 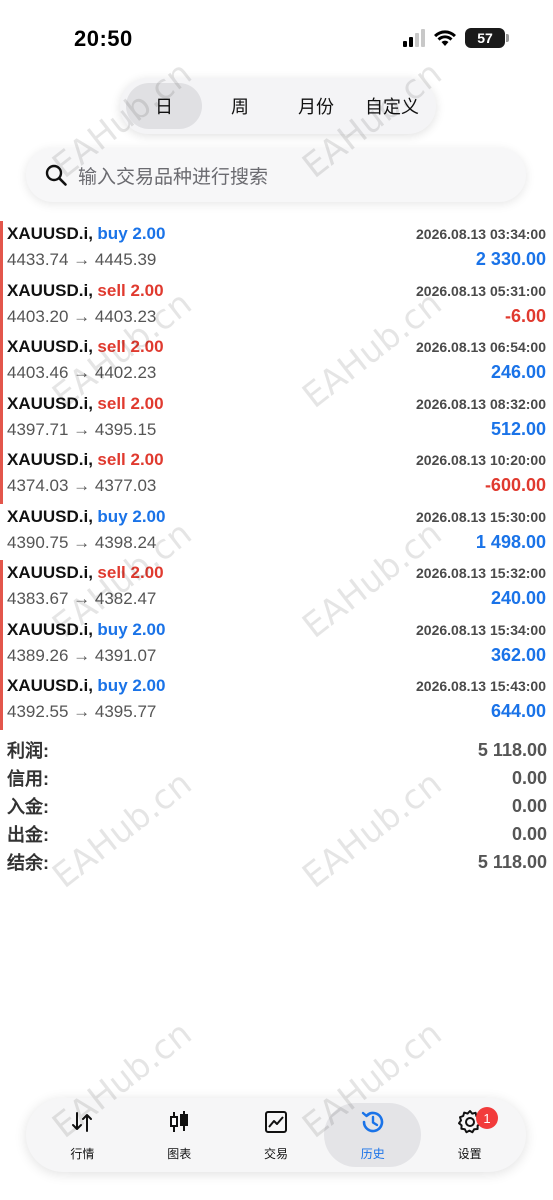 I want to click on trade-time: 2026.08.13 15:34:00, so click(x=481, y=629).